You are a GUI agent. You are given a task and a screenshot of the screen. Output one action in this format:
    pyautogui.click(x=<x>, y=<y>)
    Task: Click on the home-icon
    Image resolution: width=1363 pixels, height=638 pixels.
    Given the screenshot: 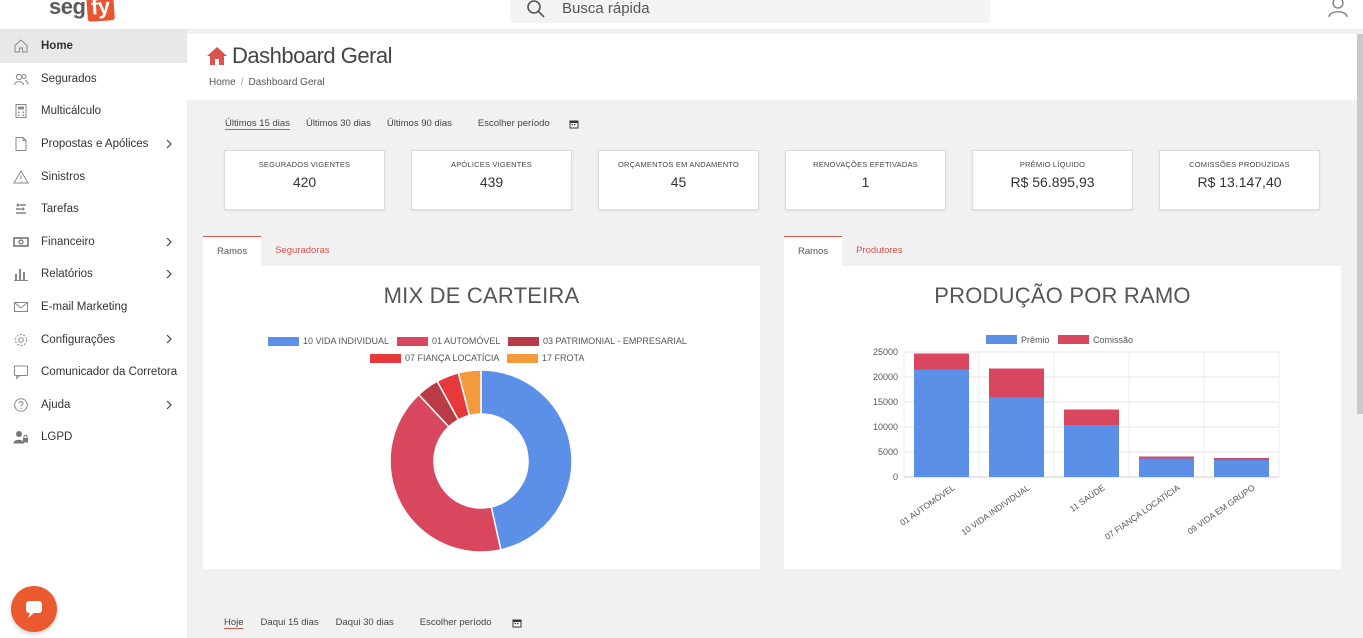 What is the action you would take?
    pyautogui.click(x=21, y=46)
    